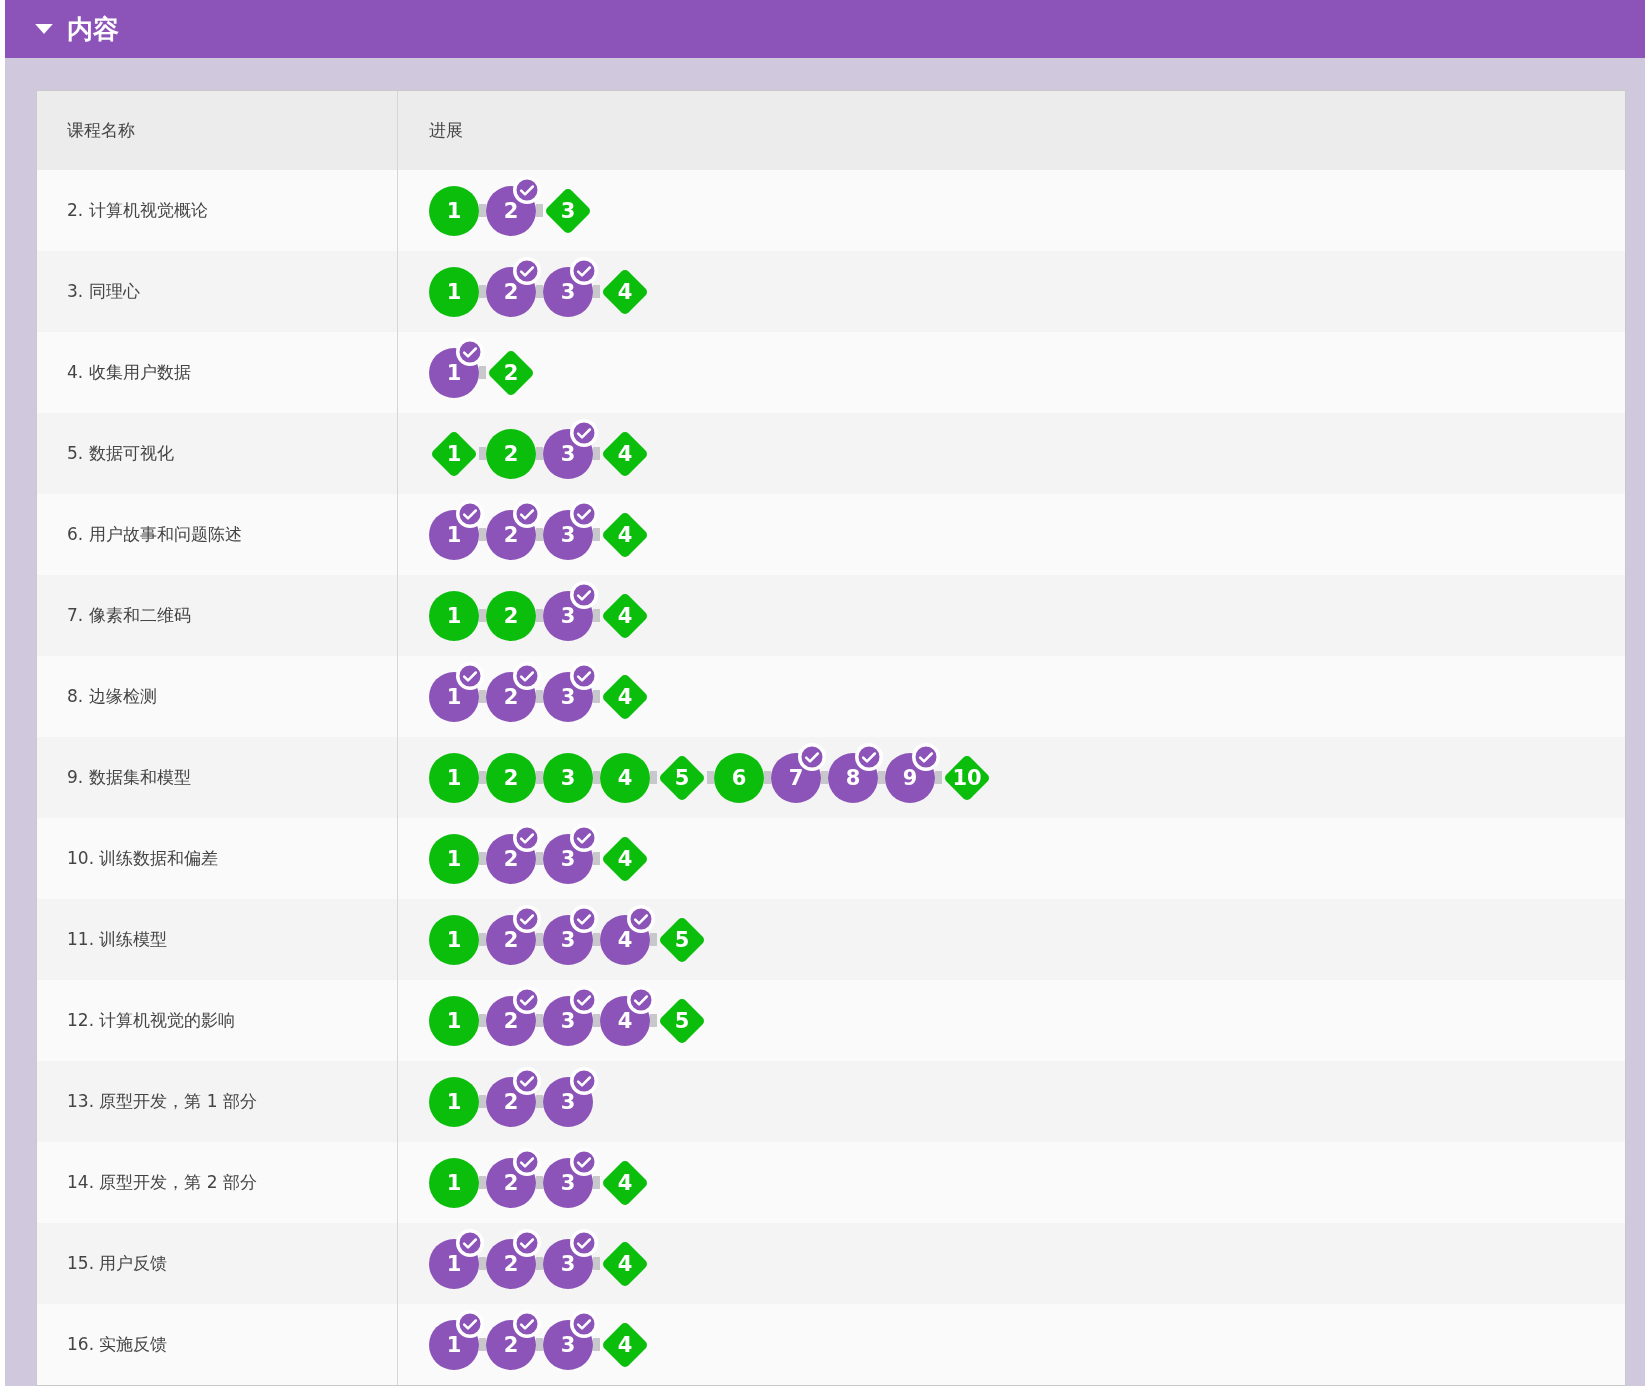 This screenshot has height=1398, width=1645. Describe the element at coordinates (162, 1182) in the screenshot. I see `course-name: 14. 原型开发，第 2 部分` at that location.